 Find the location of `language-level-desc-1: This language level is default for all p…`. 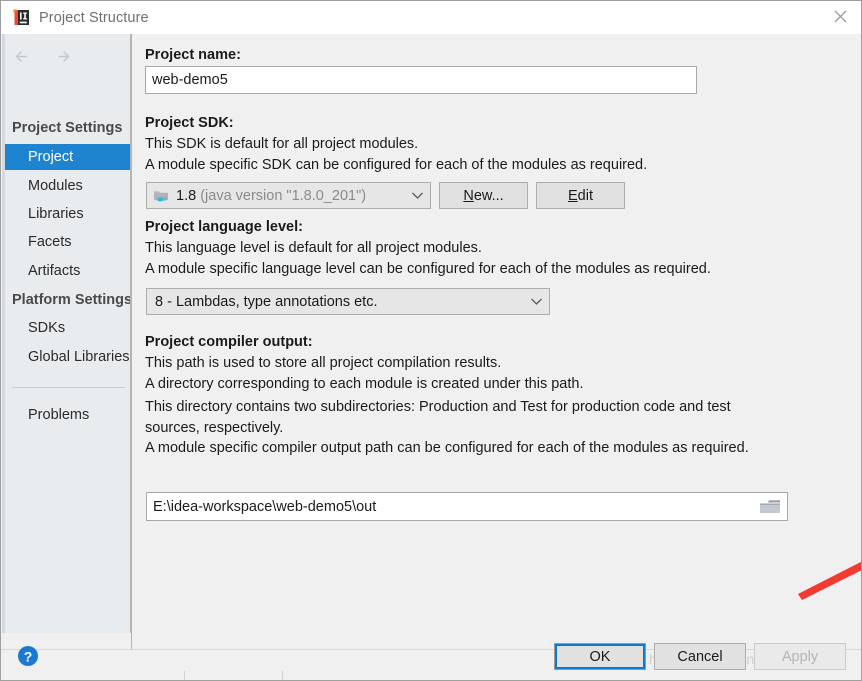

language-level-desc-1: This language level is default for all p… is located at coordinates (313, 248).